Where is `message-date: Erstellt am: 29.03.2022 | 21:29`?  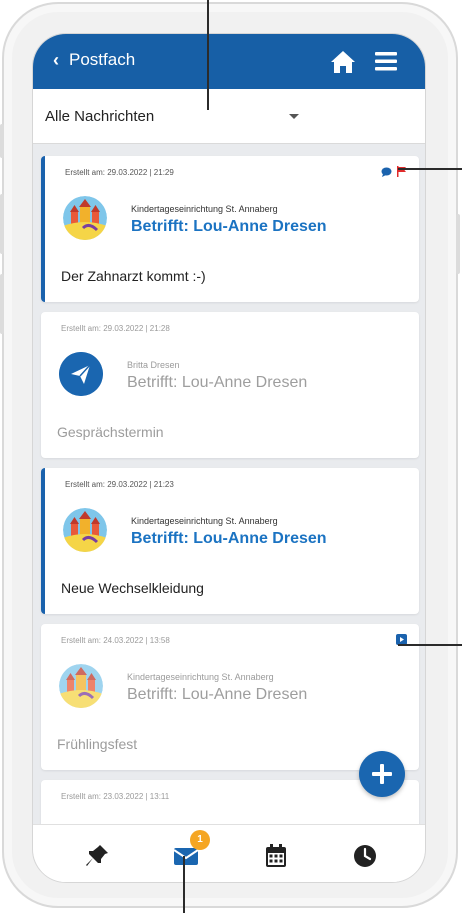 message-date: Erstellt am: 29.03.2022 | 21:29 is located at coordinates (119, 172).